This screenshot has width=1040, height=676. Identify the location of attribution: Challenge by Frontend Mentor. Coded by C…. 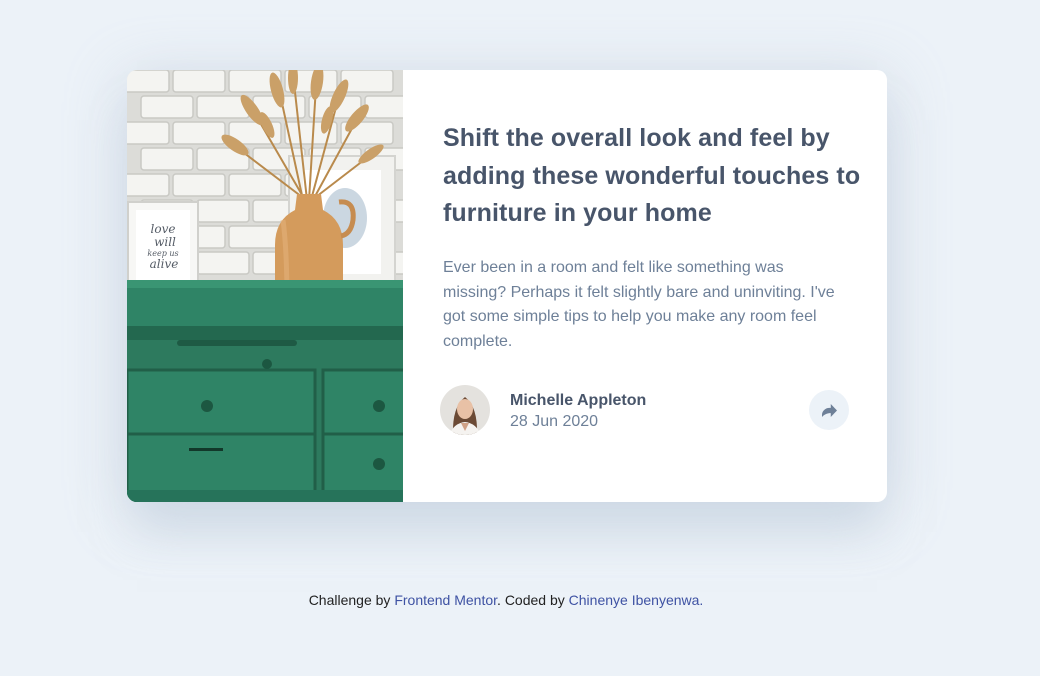
(506, 600).